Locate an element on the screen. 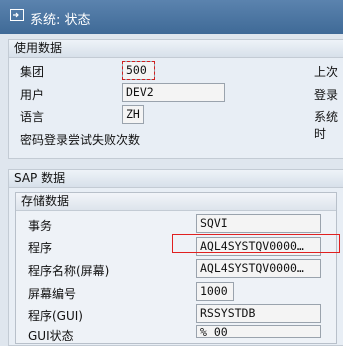  login-label: 登录 is located at coordinates (326, 95).